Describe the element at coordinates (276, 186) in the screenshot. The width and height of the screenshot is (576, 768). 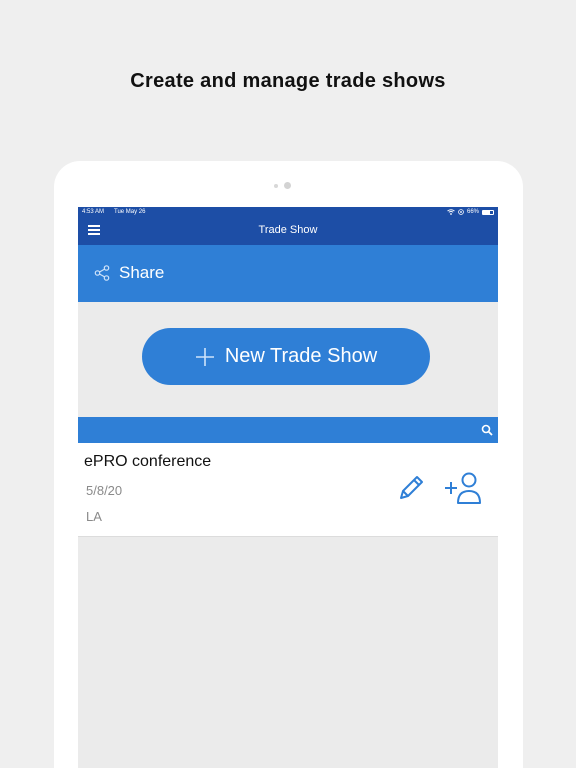
I see `tablet-sensor` at that location.